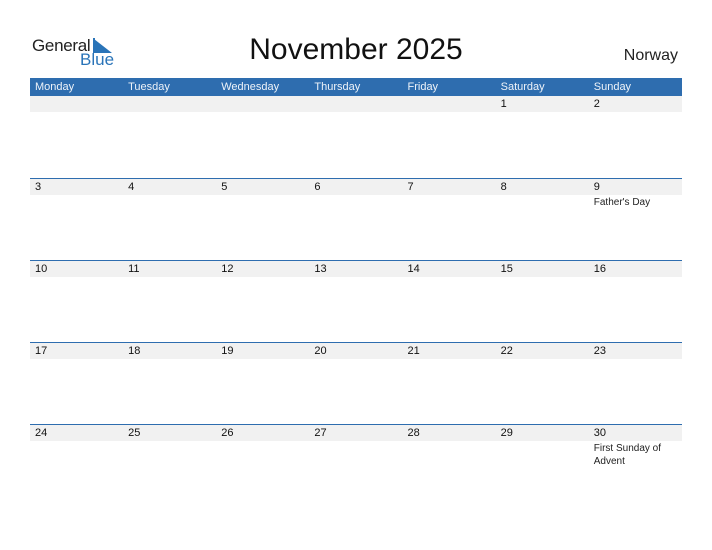 The height and width of the screenshot is (550, 712). Describe the element at coordinates (224, 187) in the screenshot. I see `day-number: 5` at that location.